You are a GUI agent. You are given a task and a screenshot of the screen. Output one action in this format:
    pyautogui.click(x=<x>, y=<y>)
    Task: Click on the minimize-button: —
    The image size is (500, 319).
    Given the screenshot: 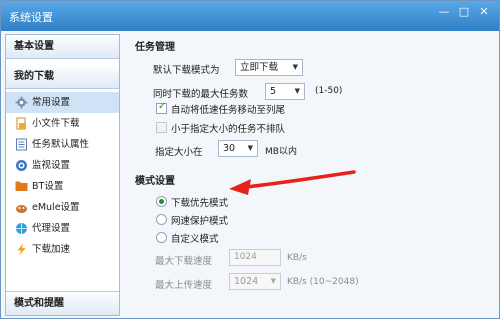 What is the action you would take?
    pyautogui.click(x=444, y=12)
    